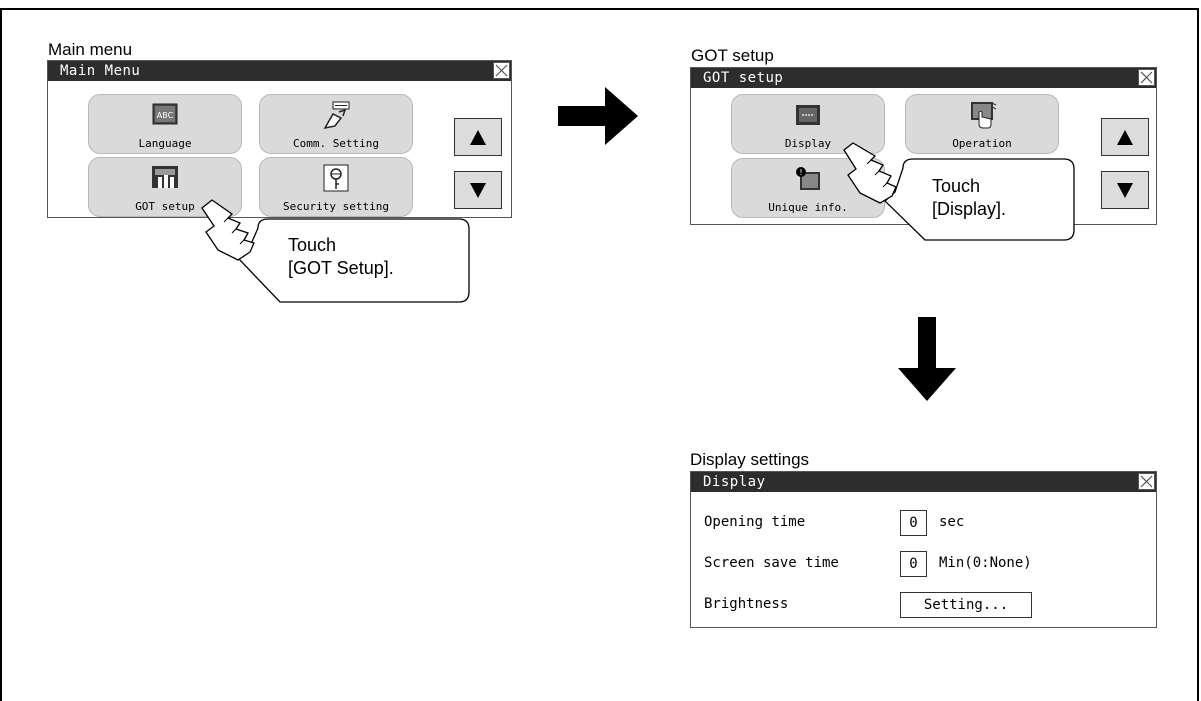 Image resolution: width=1201 pixels, height=701 pixels. I want to click on flow-arrow-down-icon, so click(927, 359).